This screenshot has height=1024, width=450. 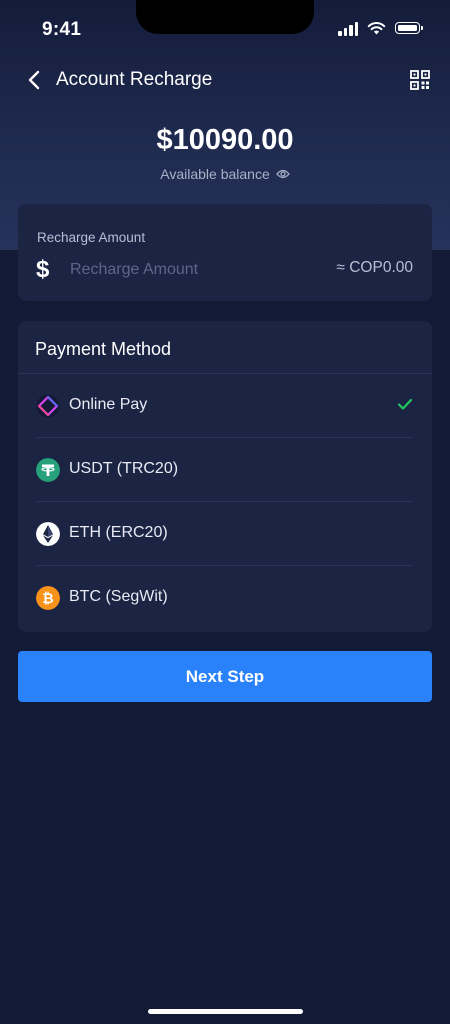 I want to click on payment-option-eth: ETH (ERC20), so click(x=224, y=534).